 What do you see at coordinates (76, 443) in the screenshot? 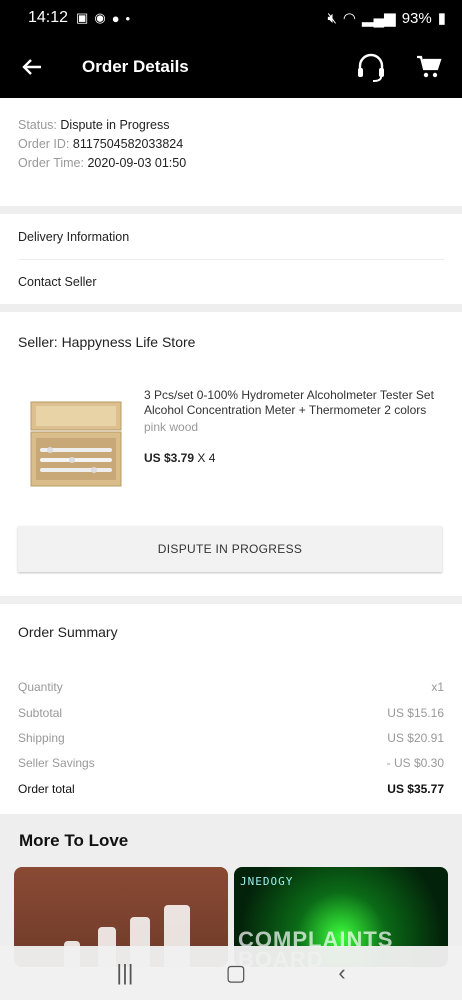
I see `hydrometer-box-image` at bounding box center [76, 443].